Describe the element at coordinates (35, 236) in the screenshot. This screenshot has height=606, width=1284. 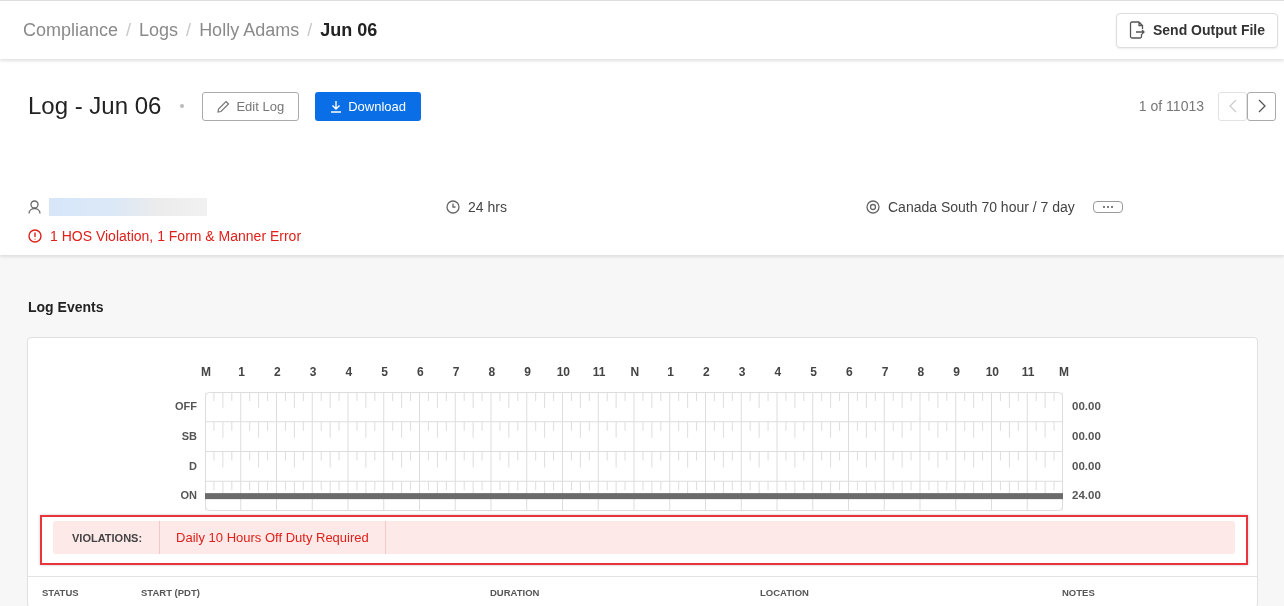
I see `alert-icon` at that location.